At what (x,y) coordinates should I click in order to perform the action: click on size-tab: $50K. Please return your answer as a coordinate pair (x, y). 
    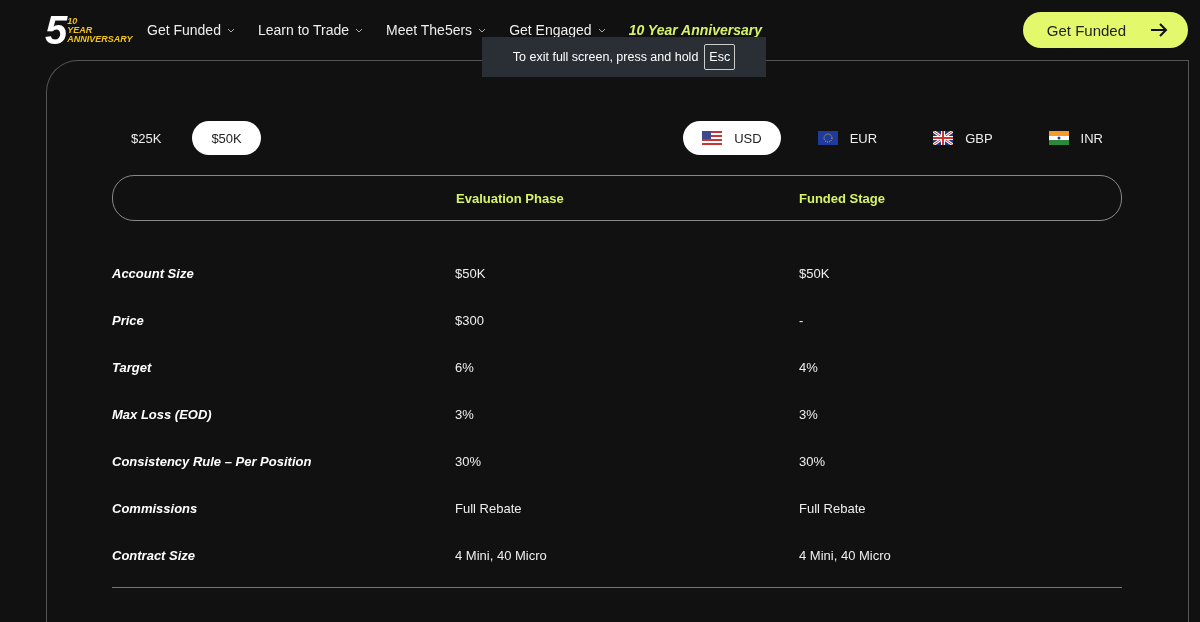
    Looking at the image, I should click on (226, 138).